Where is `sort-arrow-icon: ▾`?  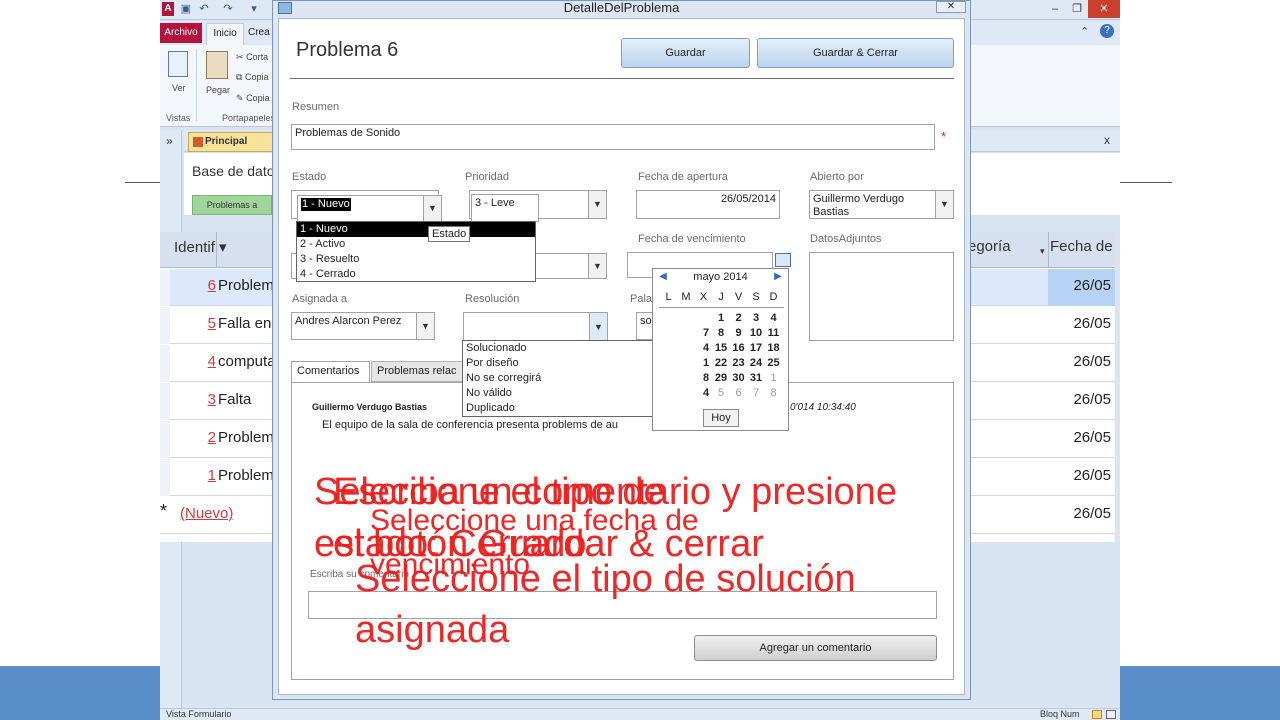 sort-arrow-icon: ▾ is located at coordinates (1042, 251).